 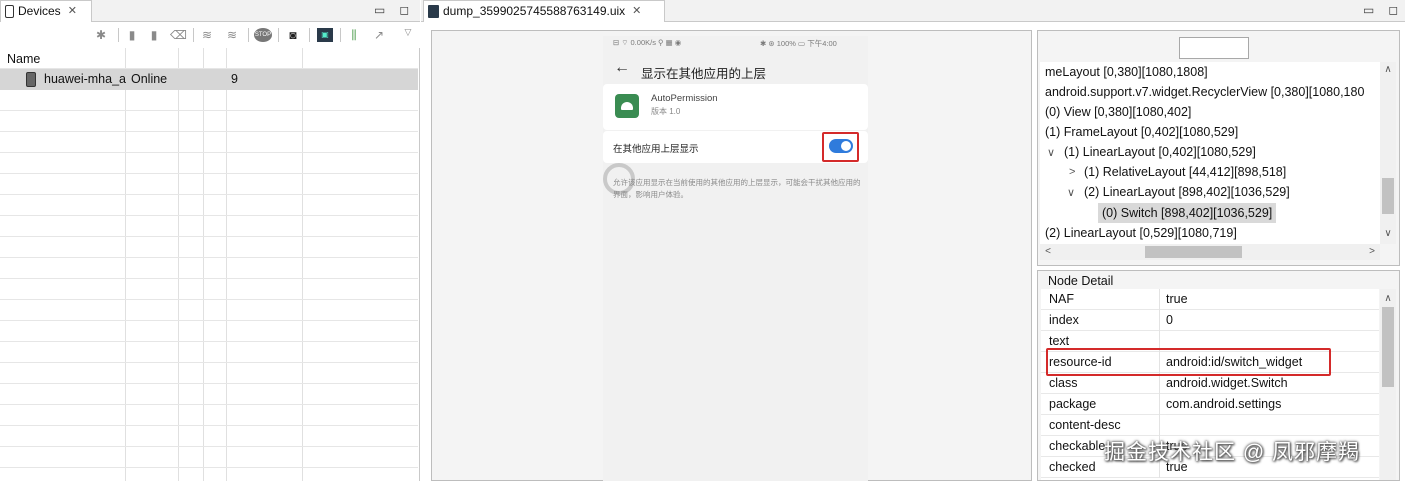 What do you see at coordinates (1126, 72) in the screenshot?
I see `tree-node: meLayout [0,380][1080,1808]` at bounding box center [1126, 72].